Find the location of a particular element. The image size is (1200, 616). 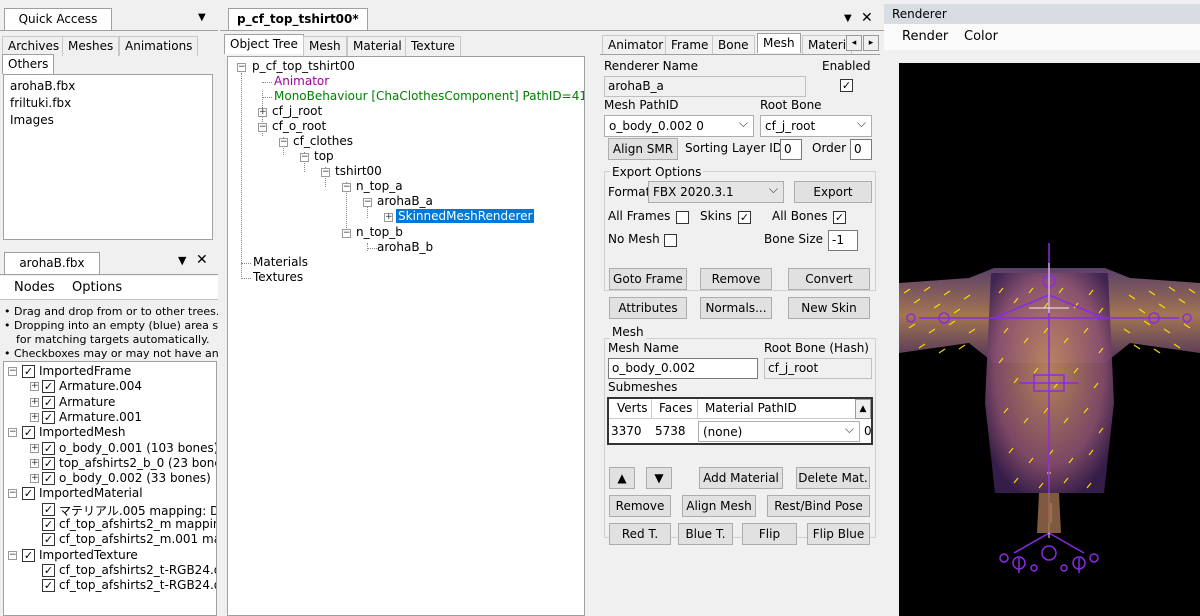

tree-node-cf-o-root: cf_o_root is located at coordinates (299, 126).